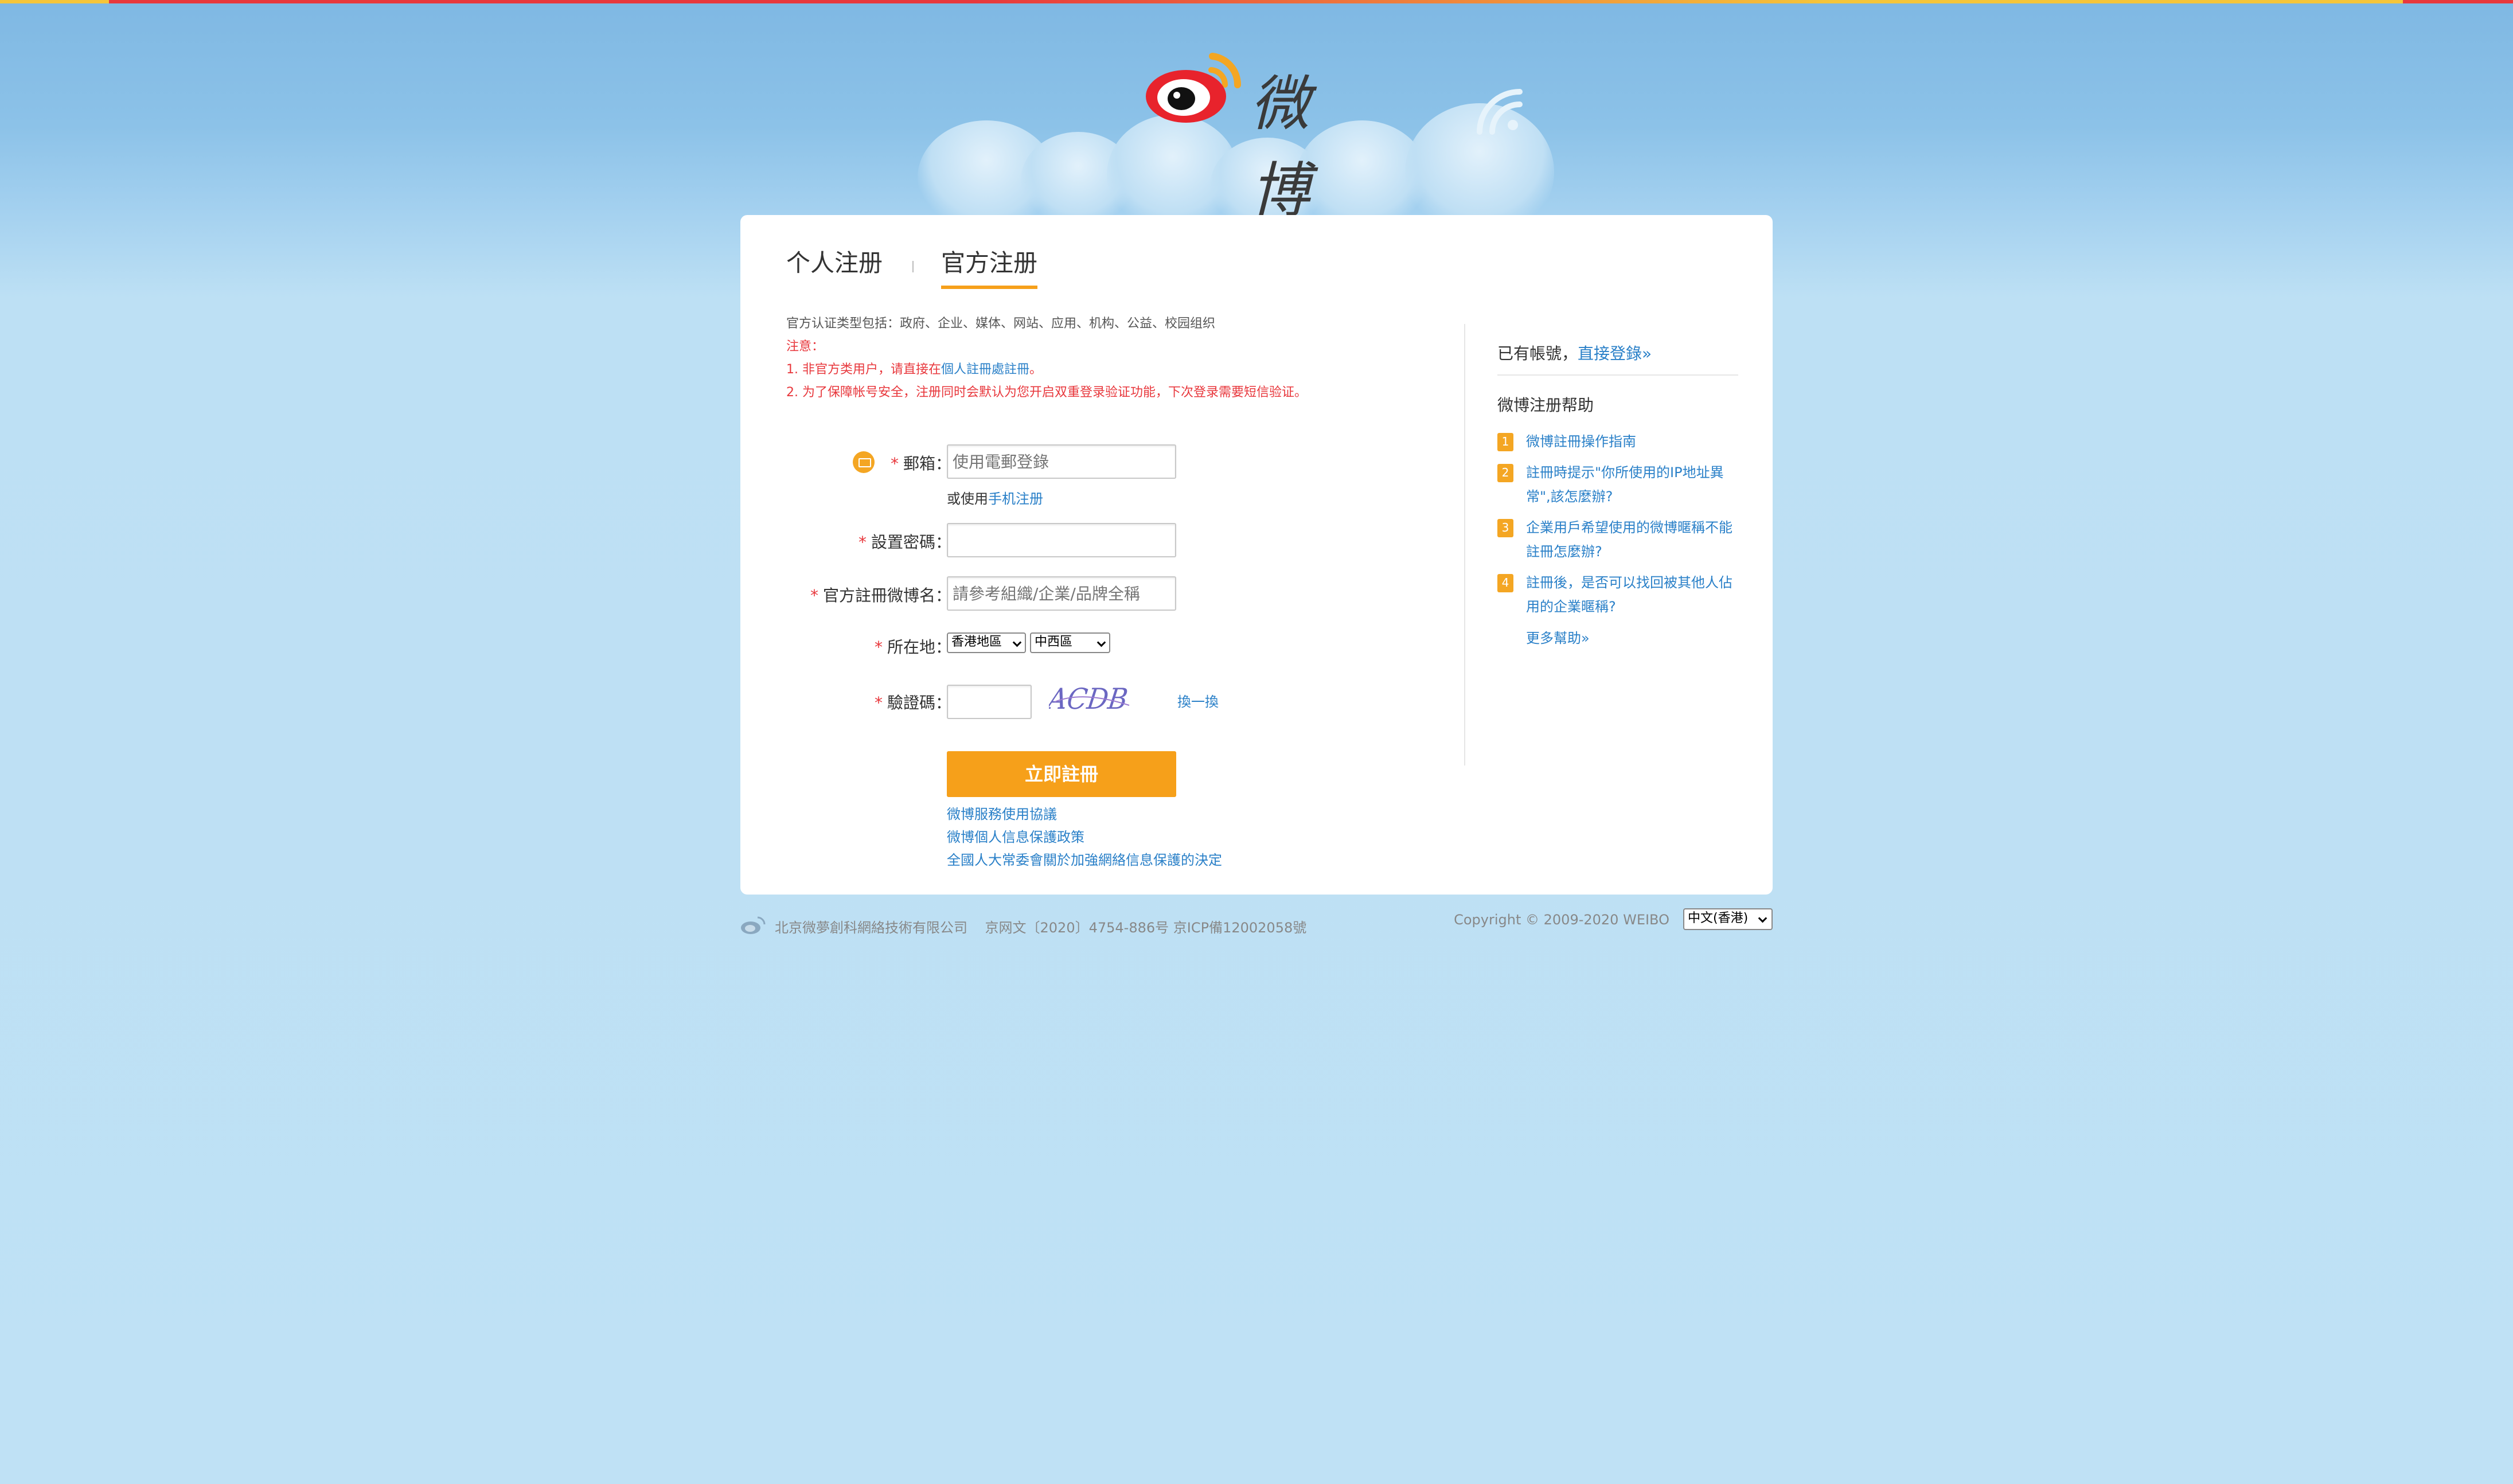  I want to click on footer-copyright: Copyright © 2009-2020 WEIBO, so click(1561, 920).